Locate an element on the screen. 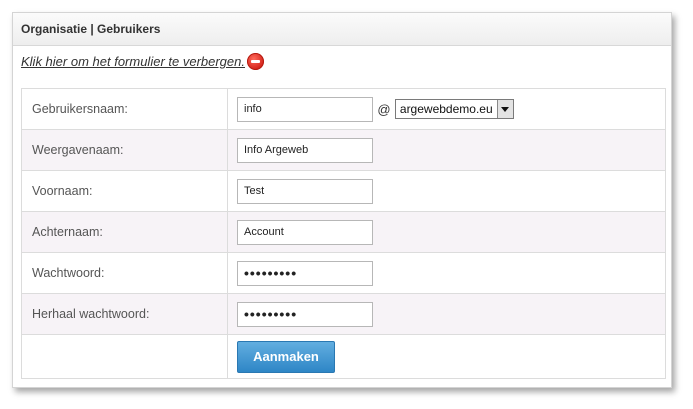  actions-cell: Aanmaken is located at coordinates (446, 356).